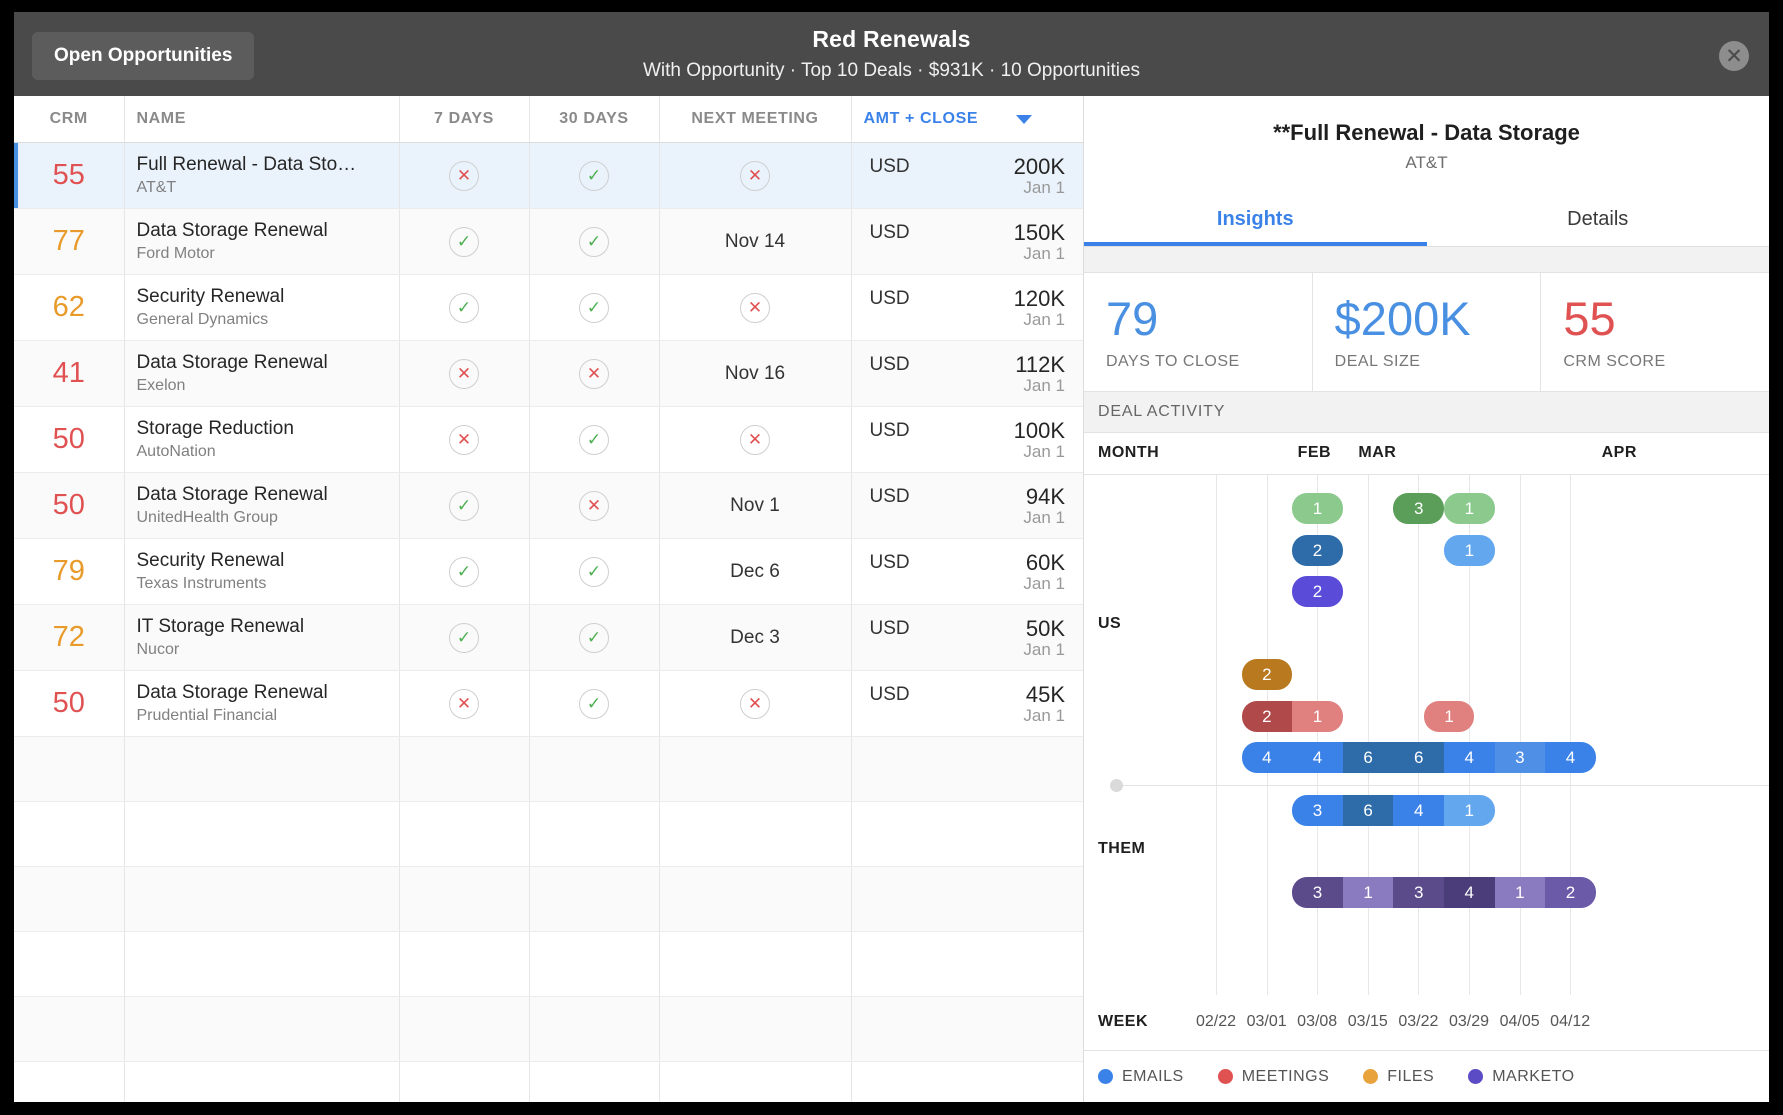 The width and height of the screenshot is (1783, 1115). Describe the element at coordinates (1116, 785) in the screenshot. I see `chart-divider-handle` at that location.